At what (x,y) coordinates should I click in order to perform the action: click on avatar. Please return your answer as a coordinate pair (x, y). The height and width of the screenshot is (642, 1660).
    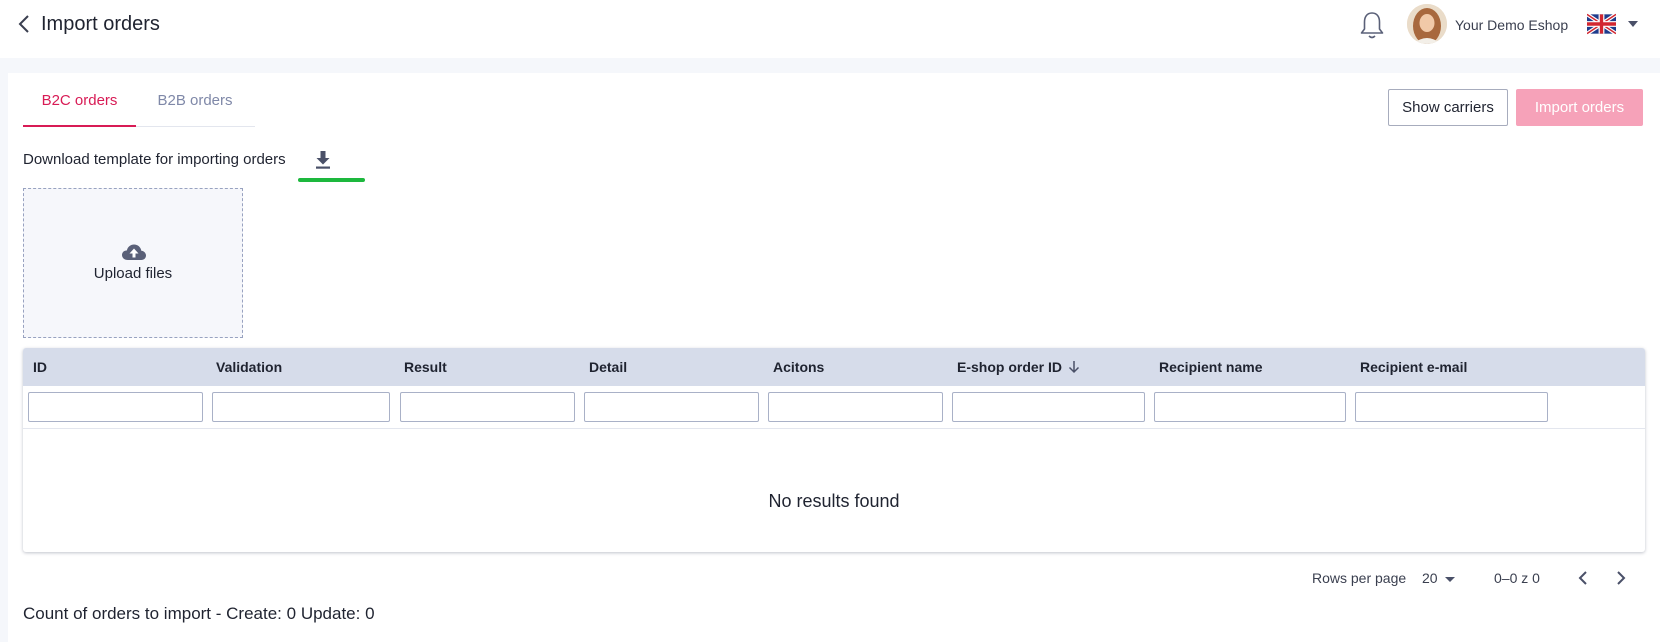
    Looking at the image, I should click on (1427, 24).